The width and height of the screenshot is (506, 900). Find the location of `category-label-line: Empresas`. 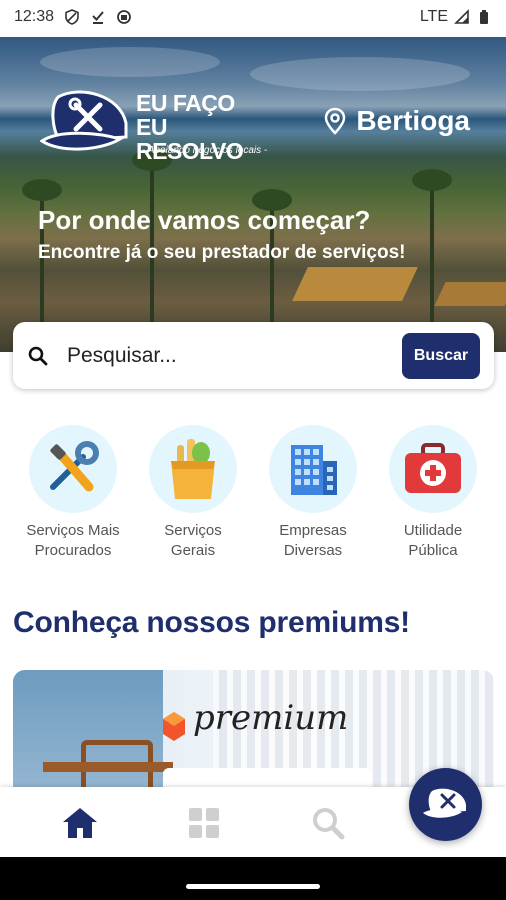

category-label-line: Empresas is located at coordinates (313, 530).